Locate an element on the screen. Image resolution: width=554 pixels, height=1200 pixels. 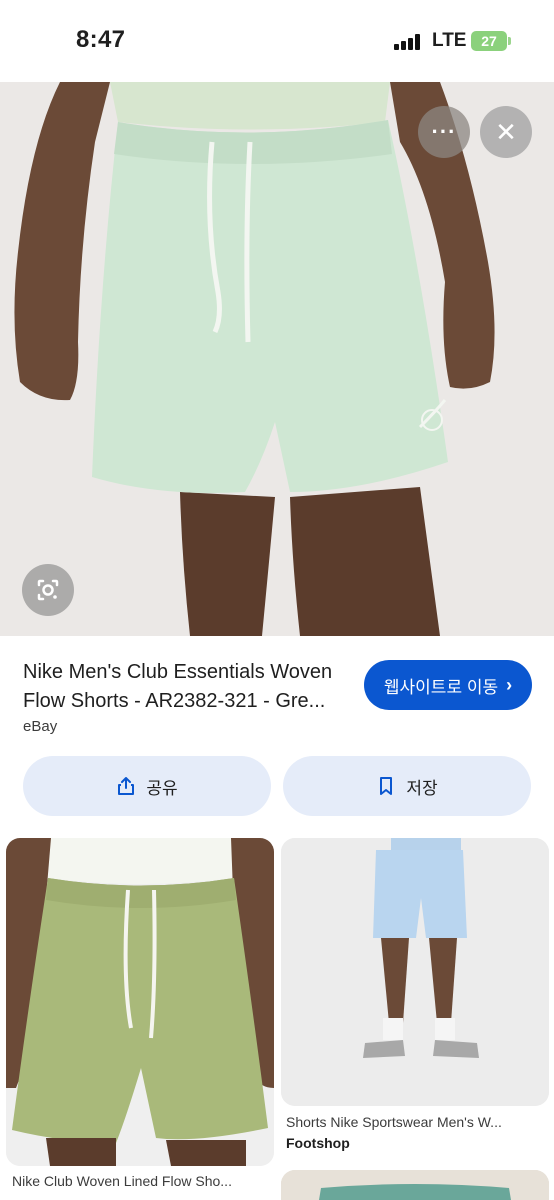
result-card is located at coordinates (415, 1185).